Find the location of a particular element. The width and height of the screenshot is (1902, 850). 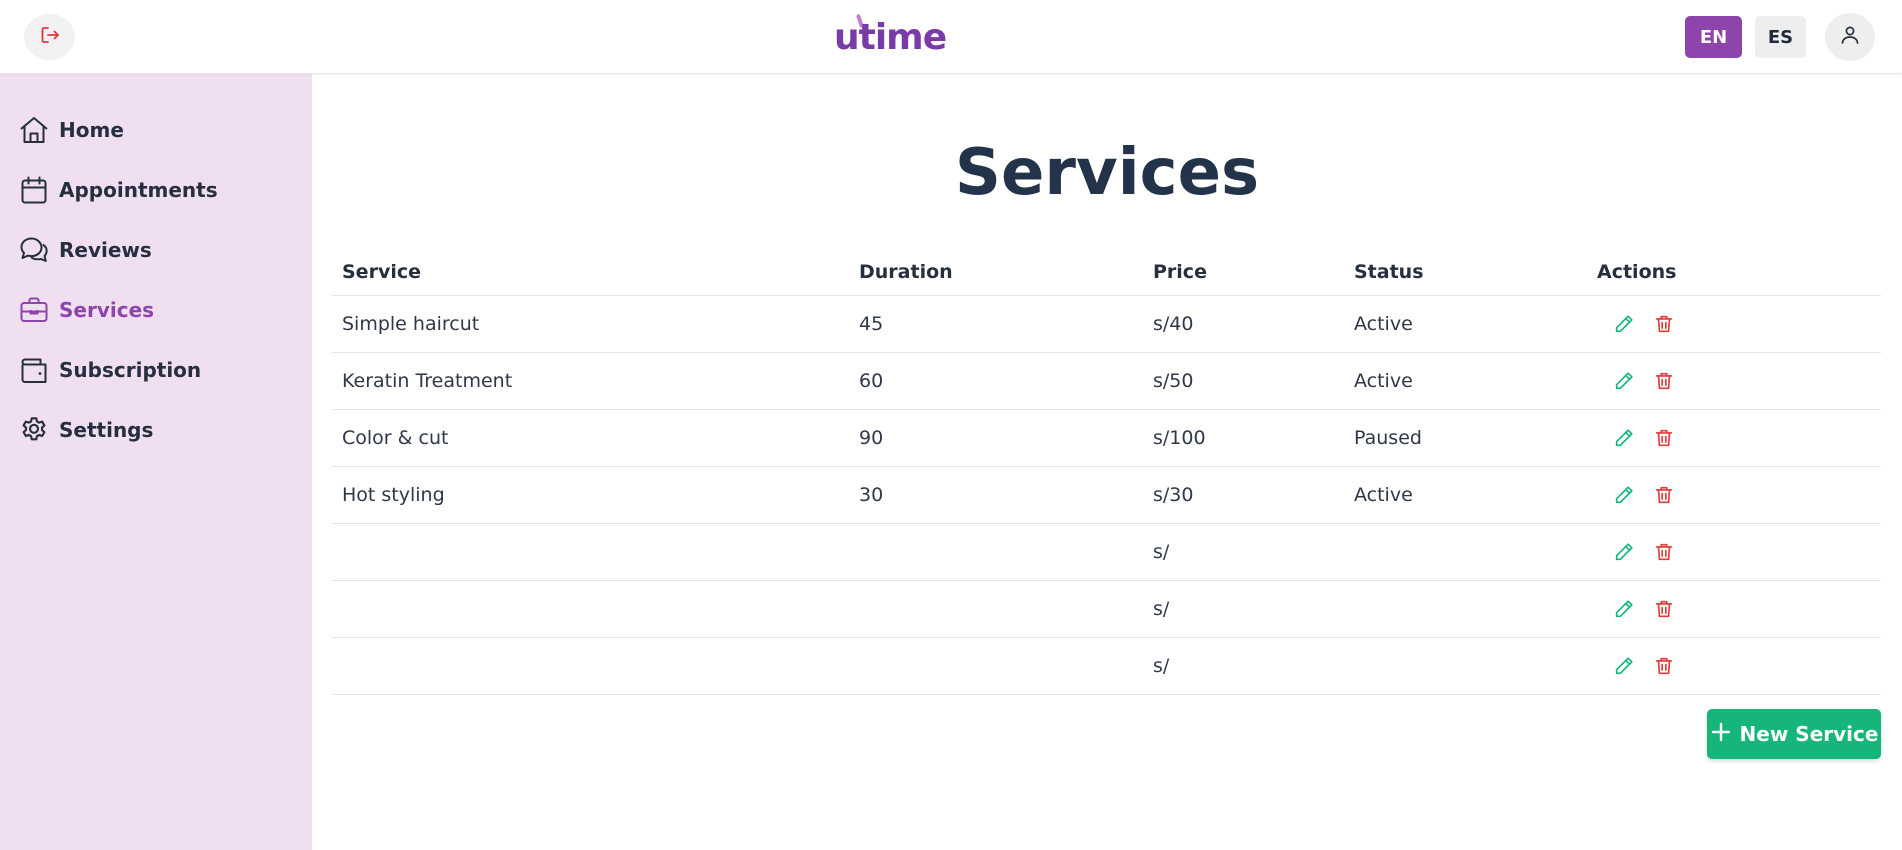

logo-text: utime is located at coordinates (890, 37).